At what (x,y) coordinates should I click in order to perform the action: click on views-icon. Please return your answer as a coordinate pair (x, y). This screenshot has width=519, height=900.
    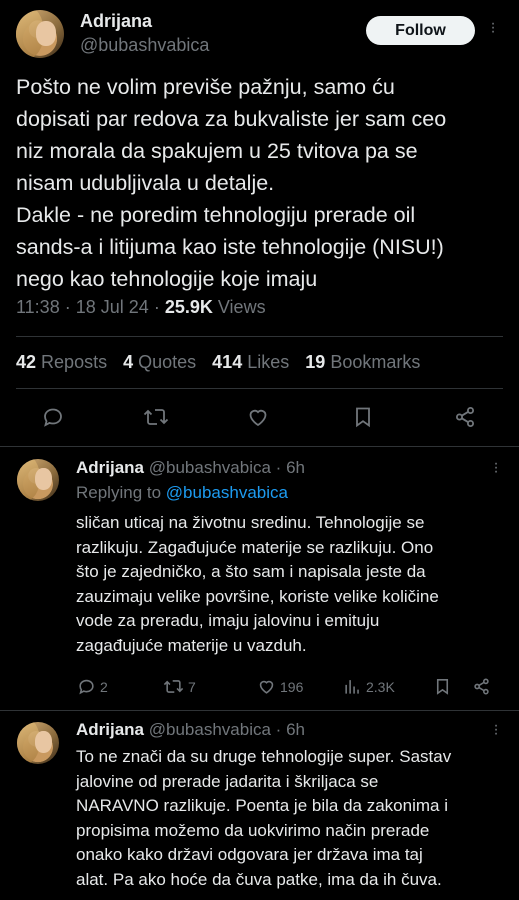
    Looking at the image, I should click on (352, 687).